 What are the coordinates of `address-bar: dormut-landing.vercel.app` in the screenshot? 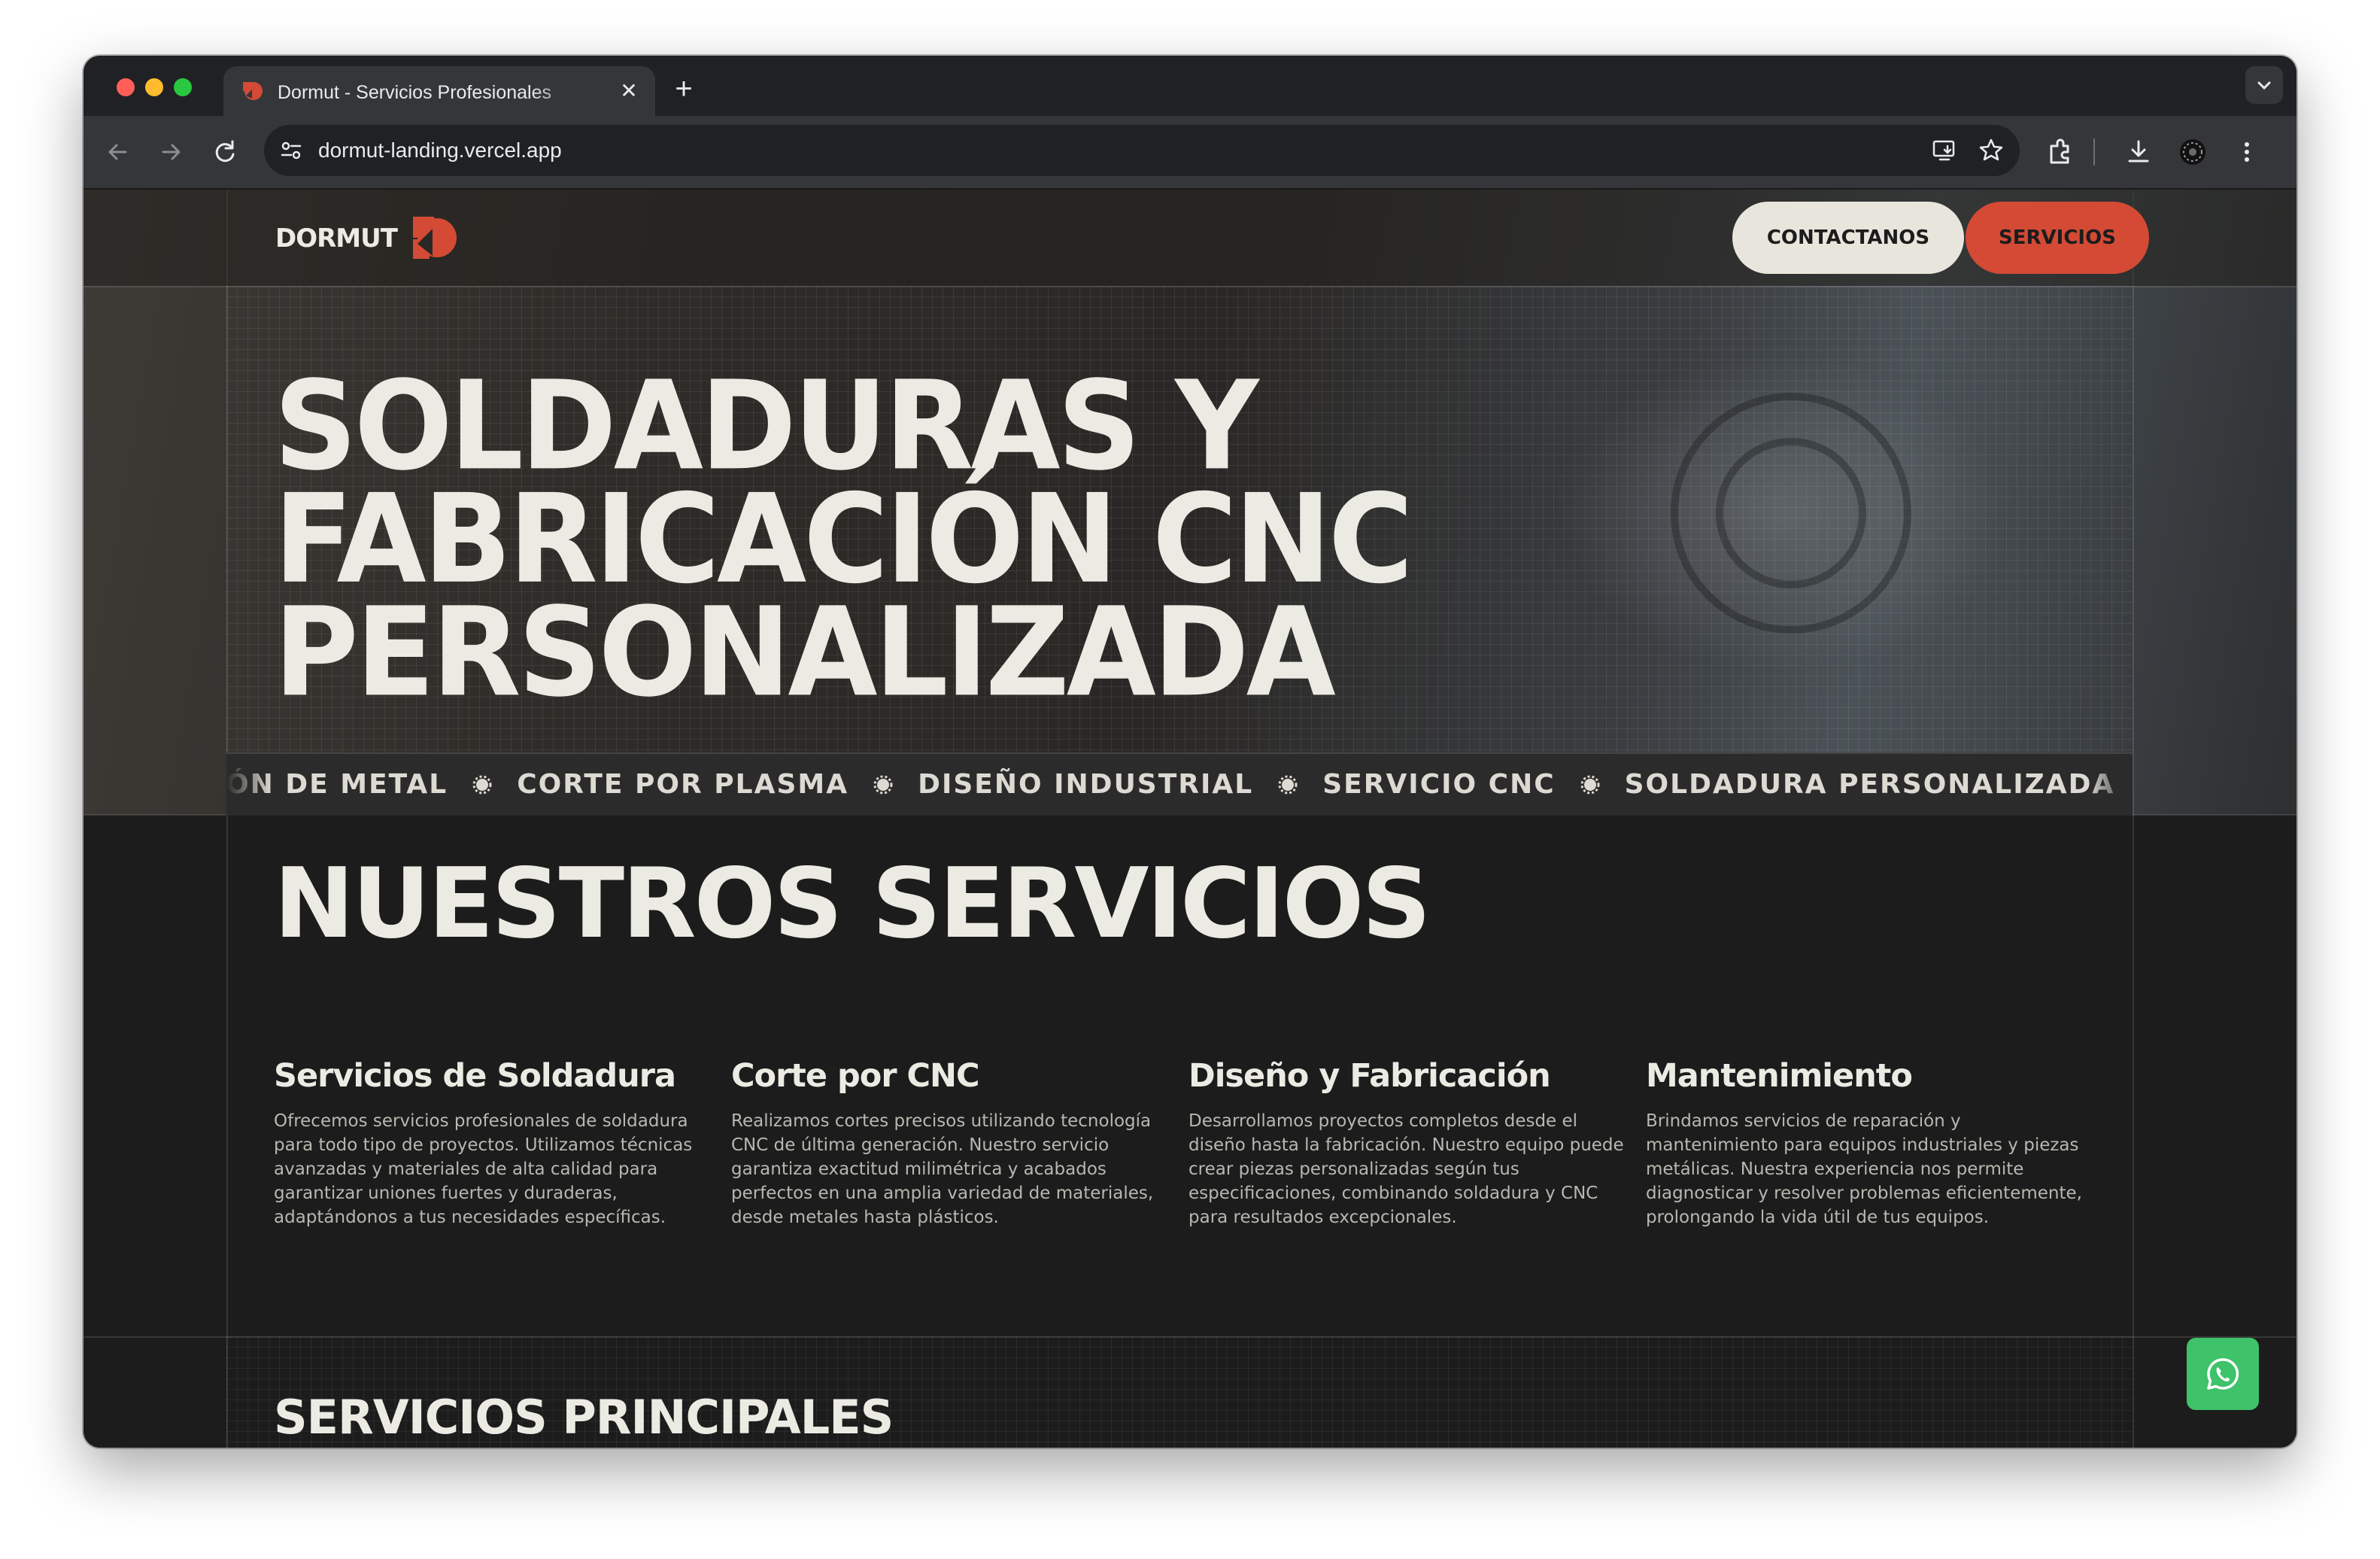 It's located at (1142, 150).